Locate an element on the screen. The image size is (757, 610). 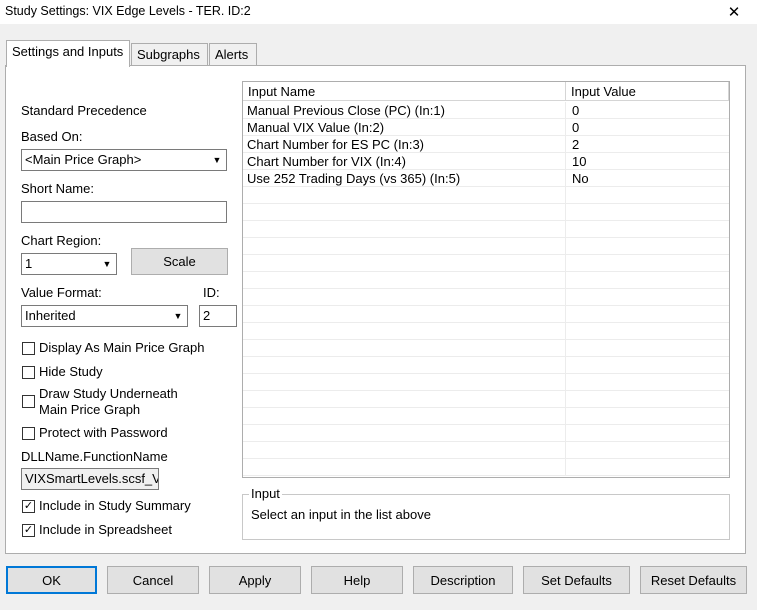
apply-button: Apply is located at coordinates (255, 580).